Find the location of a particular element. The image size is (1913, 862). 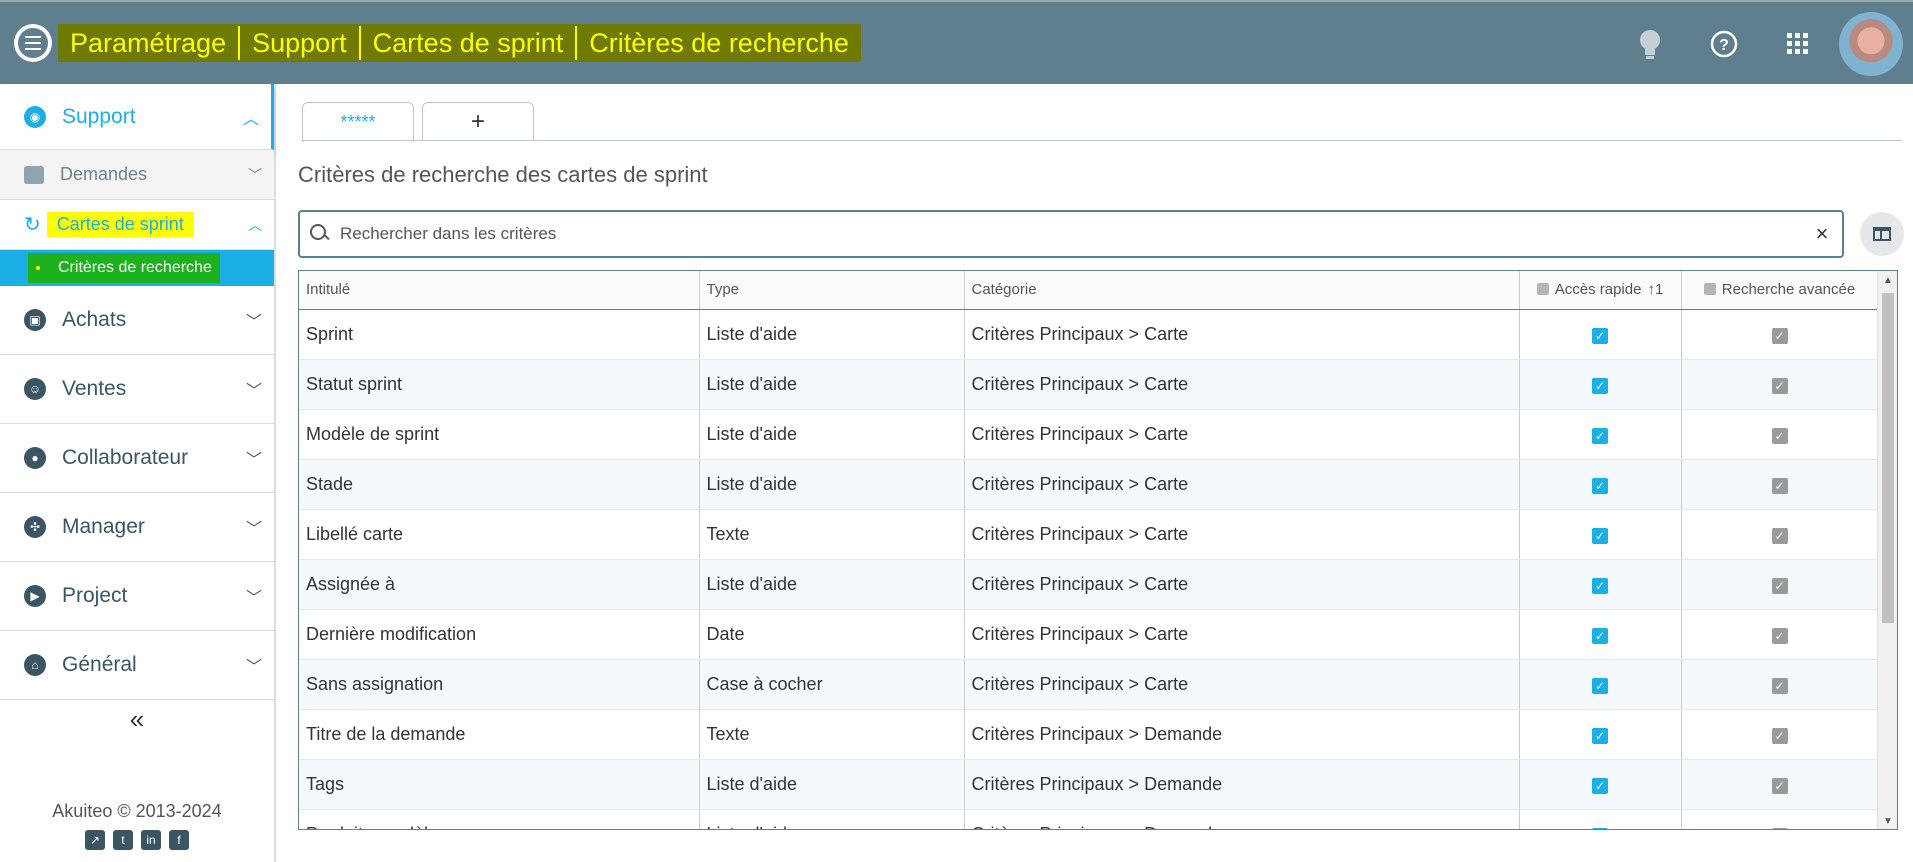

sidebar-item-label: Support is located at coordinates (99, 116).